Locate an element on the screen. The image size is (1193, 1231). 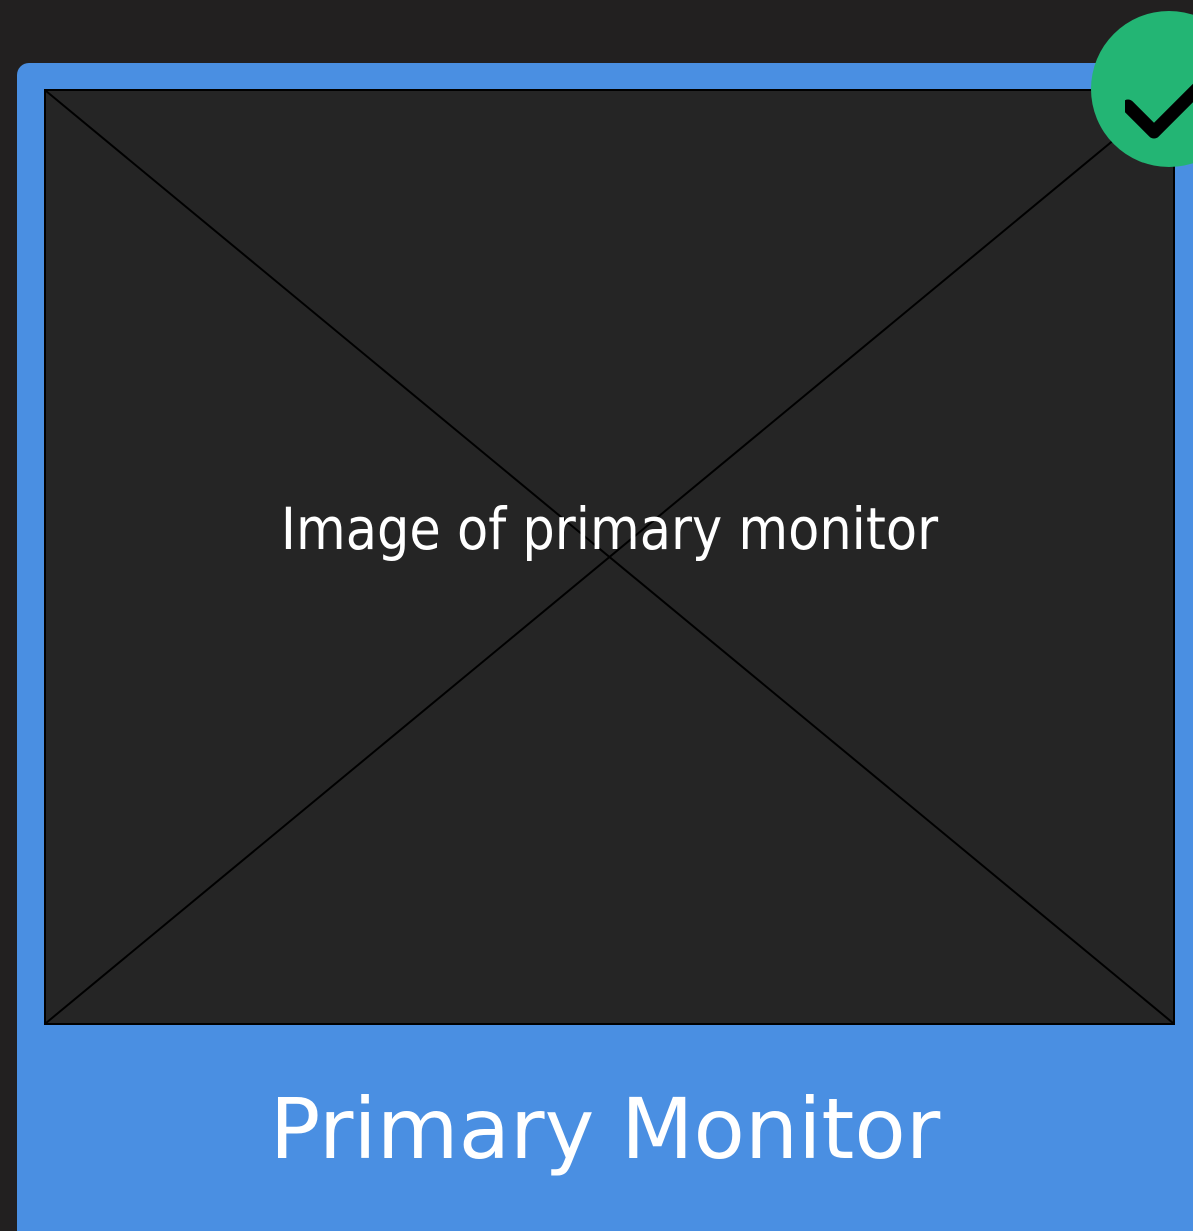
monitor-preview-text: Image of primary monitor is located at coordinates (609, 529).